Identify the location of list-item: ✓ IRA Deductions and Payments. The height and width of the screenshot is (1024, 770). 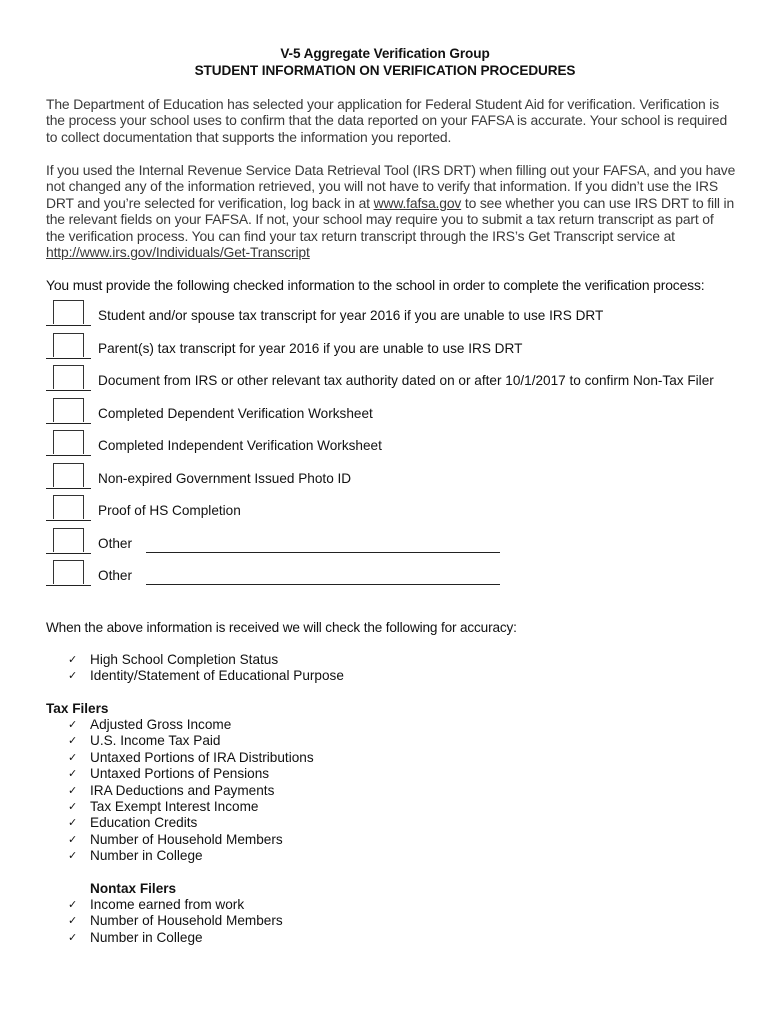
(171, 790).